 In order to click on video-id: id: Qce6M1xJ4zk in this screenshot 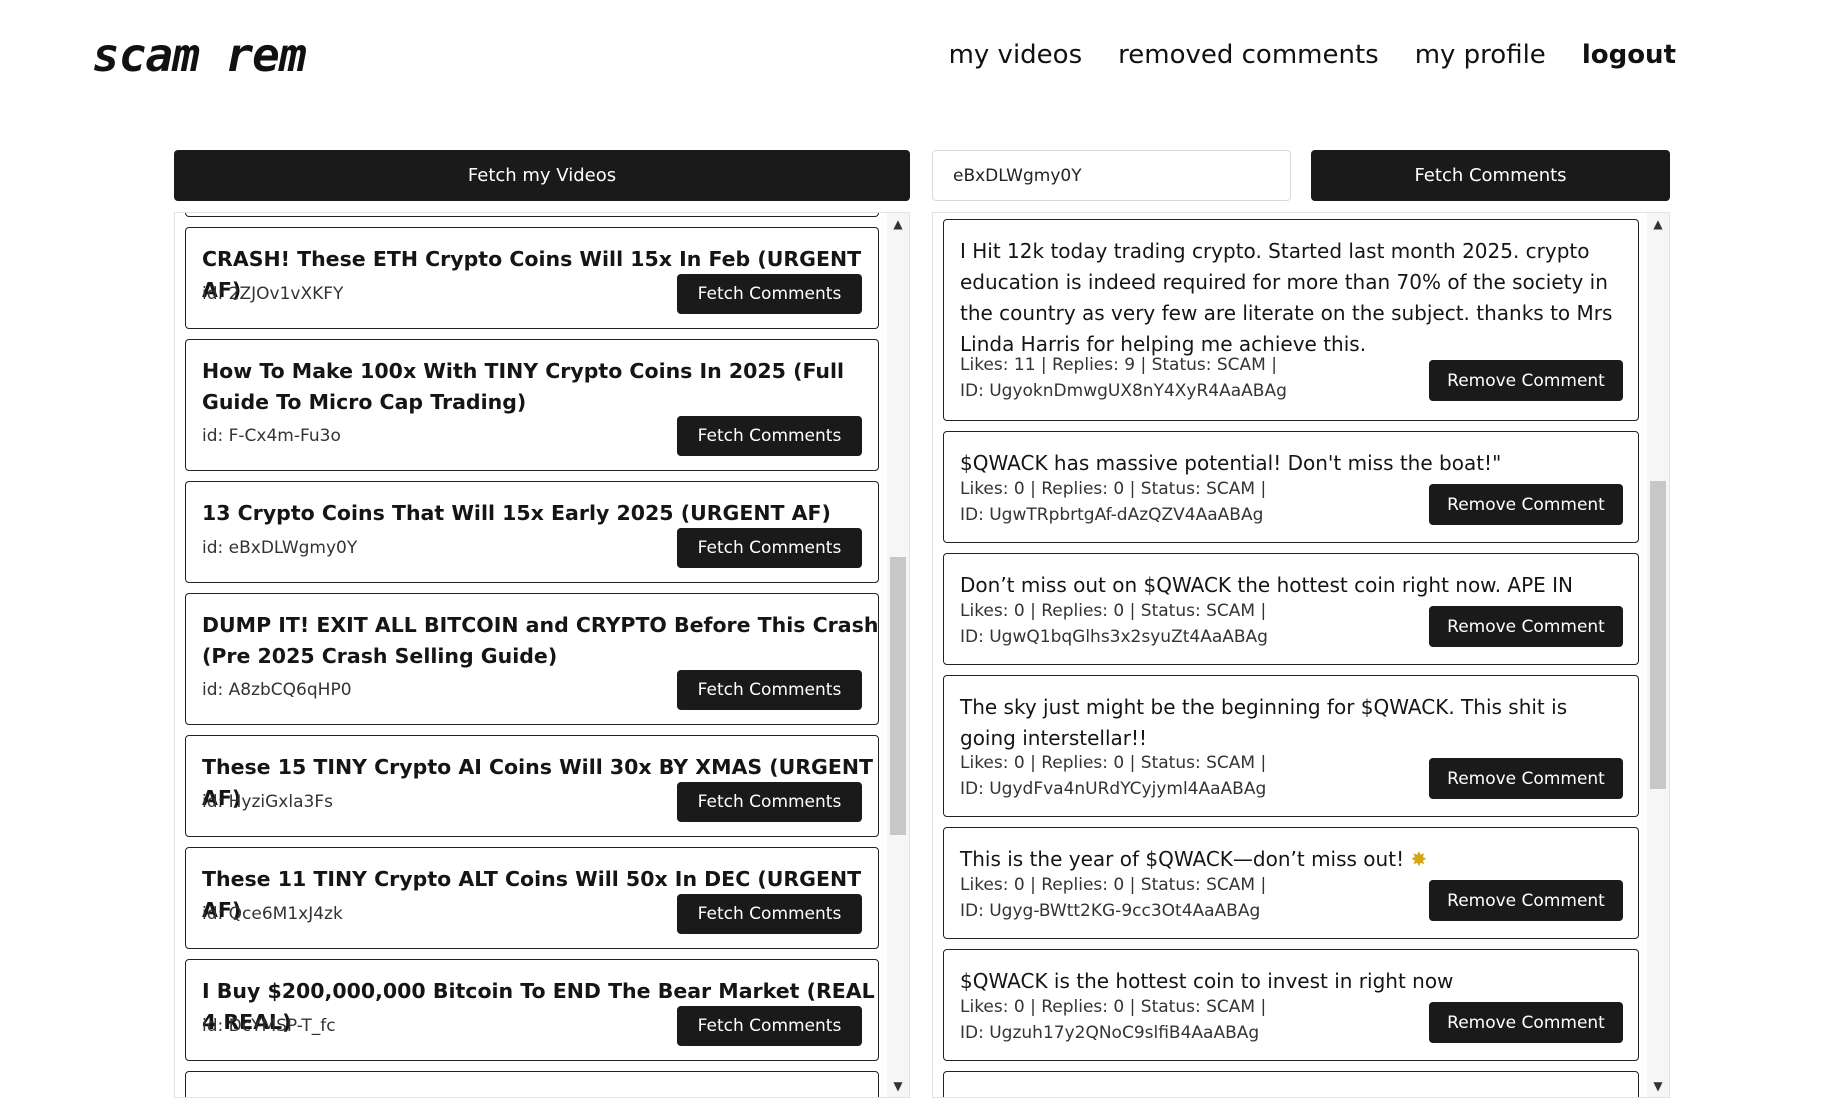, I will do `click(272, 914)`.